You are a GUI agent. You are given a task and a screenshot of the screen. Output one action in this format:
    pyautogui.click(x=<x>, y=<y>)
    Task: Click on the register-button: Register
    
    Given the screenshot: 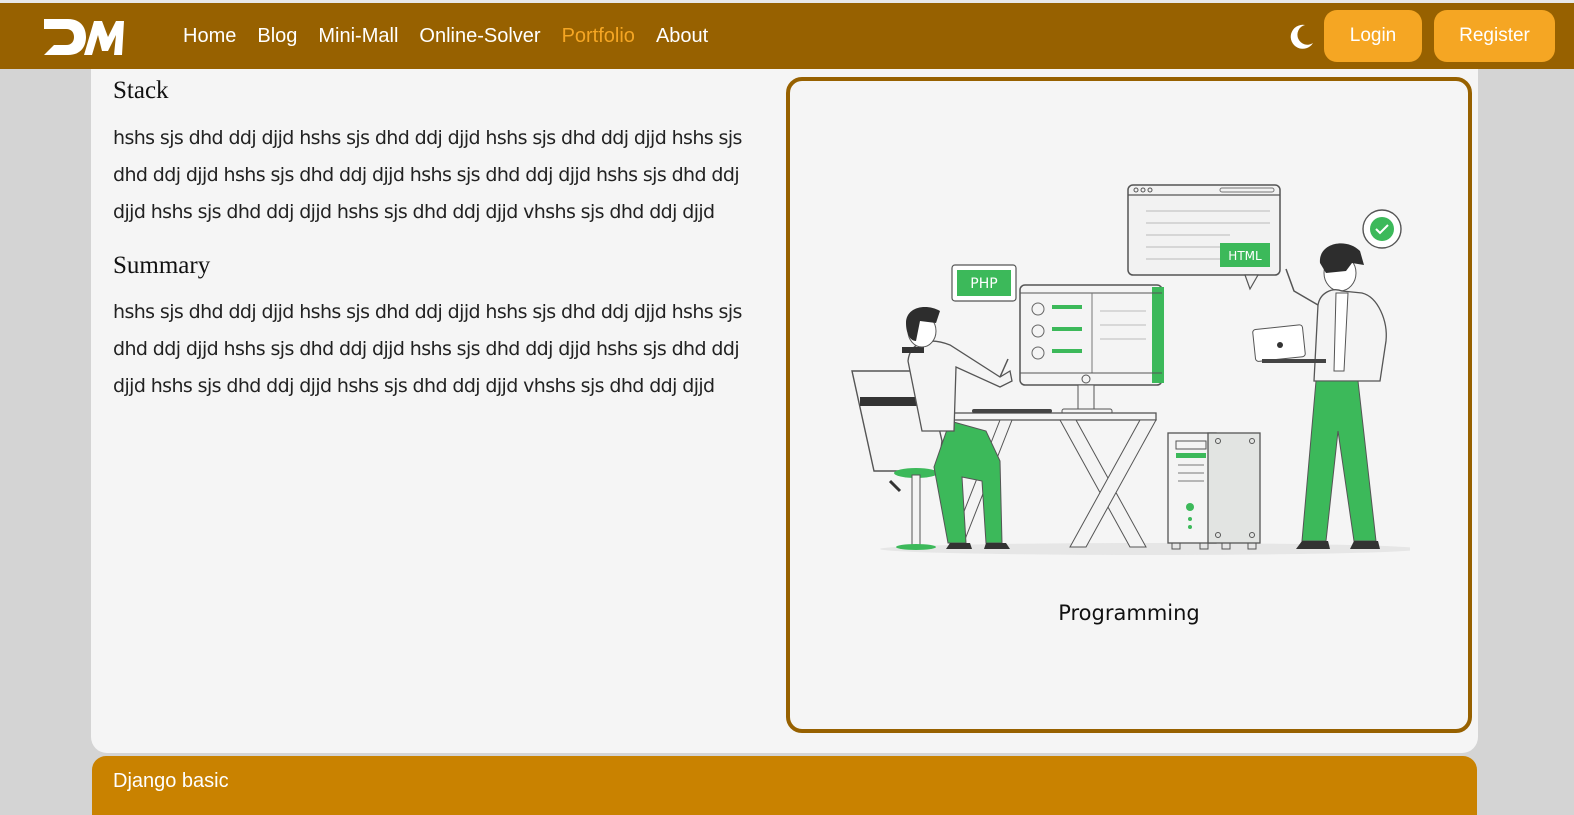 What is the action you would take?
    pyautogui.click(x=1494, y=36)
    